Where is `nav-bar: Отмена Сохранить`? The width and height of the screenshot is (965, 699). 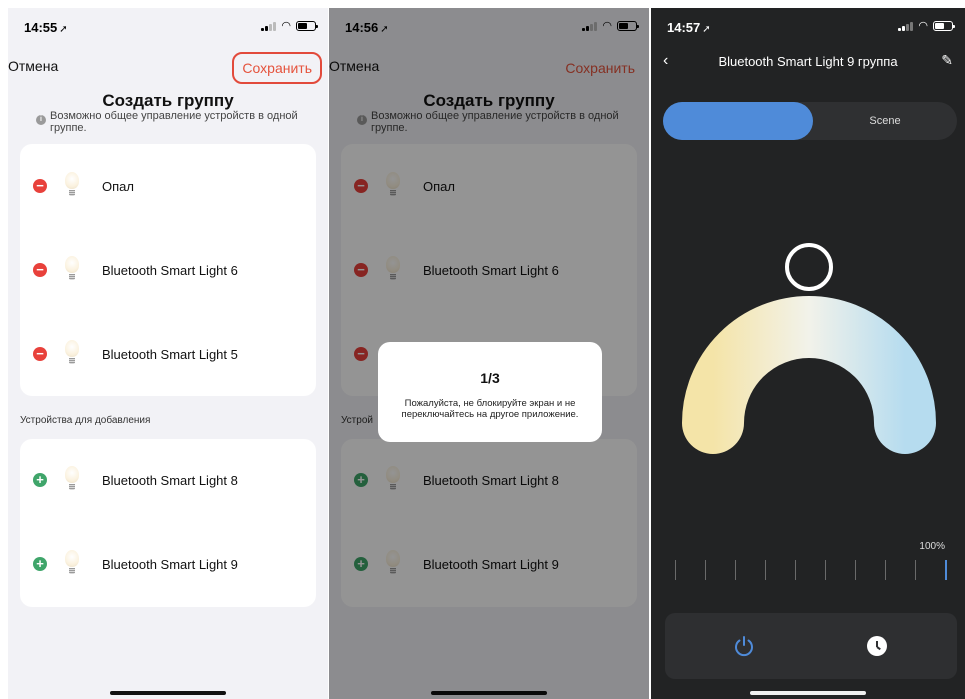 nav-bar: Отмена Сохранить is located at coordinates (168, 68).